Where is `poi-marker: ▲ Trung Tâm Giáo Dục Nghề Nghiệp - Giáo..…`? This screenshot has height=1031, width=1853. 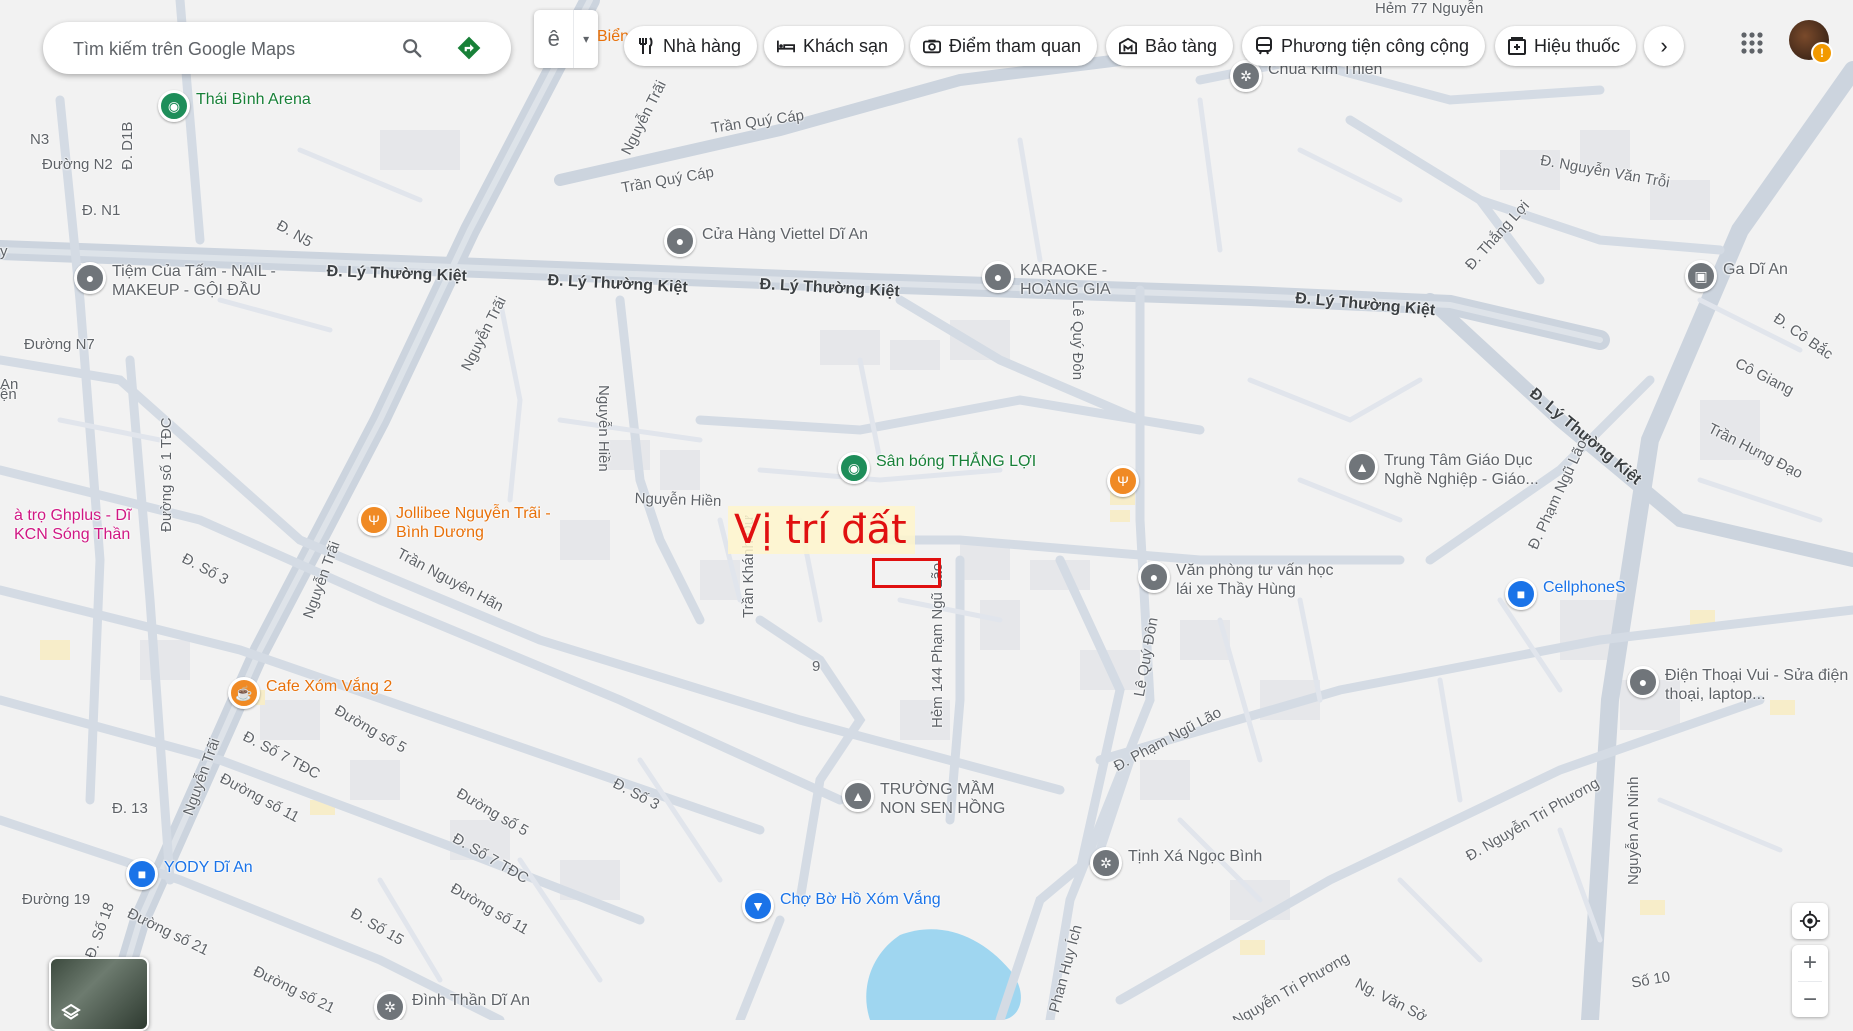 poi-marker: ▲ Trung Tâm Giáo Dục Nghề Nghiệp - Giáo..… is located at coordinates (1455, 470).